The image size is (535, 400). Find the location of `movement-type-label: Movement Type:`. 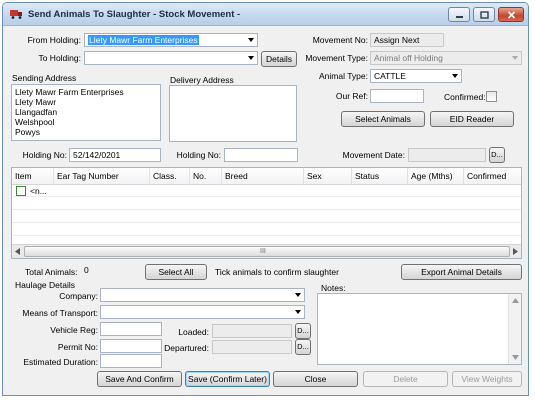

movement-type-label: Movement Type: is located at coordinates (336, 58).